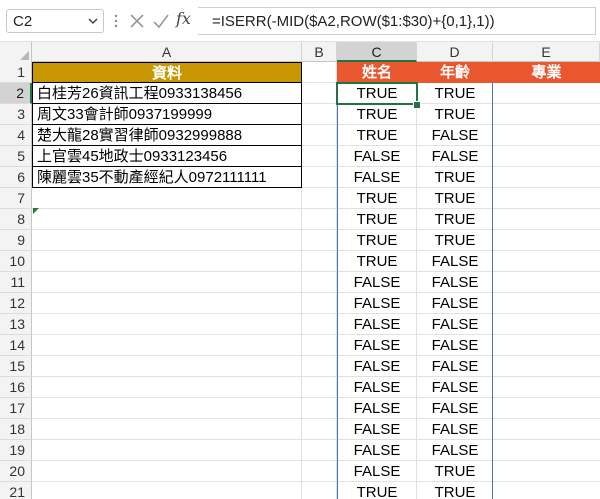  I want to click on row-header-19: 19, so click(16, 450).